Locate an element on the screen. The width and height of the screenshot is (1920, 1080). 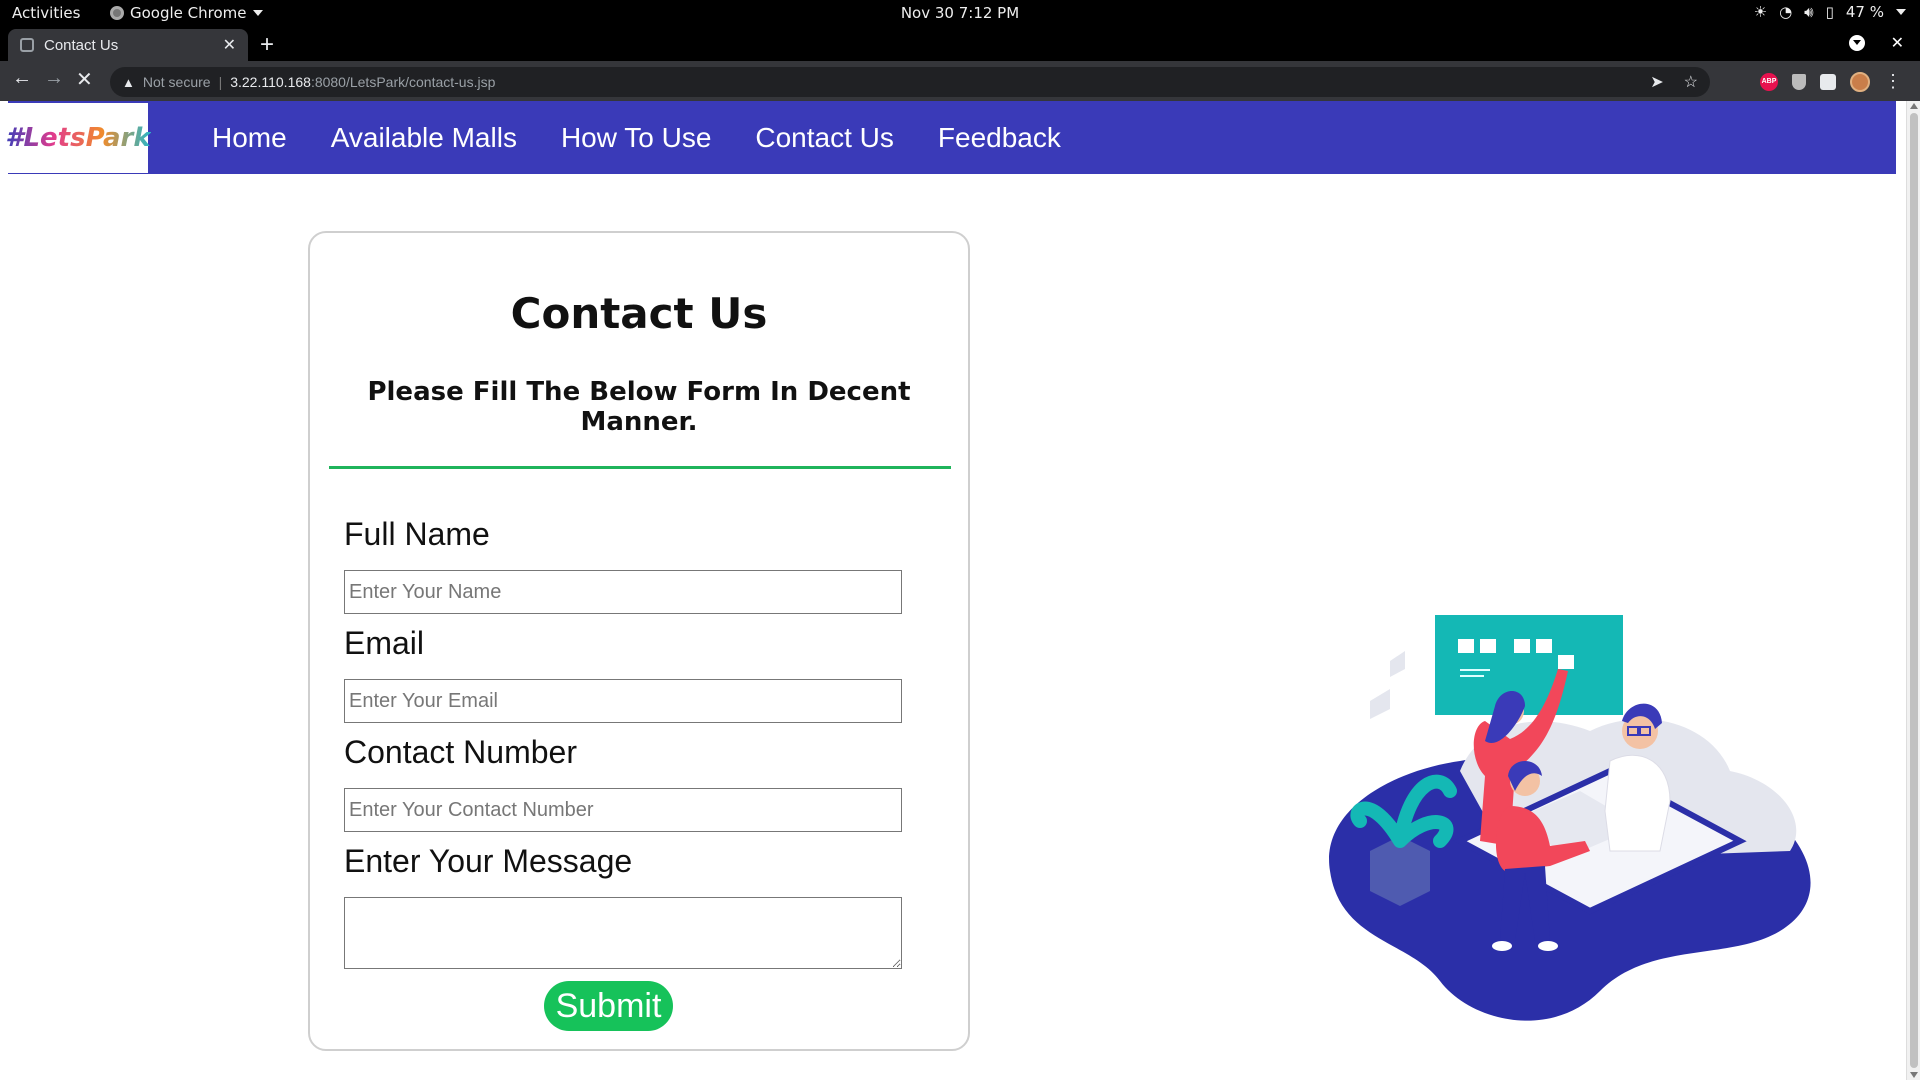
close-tab-icon: ✕ is located at coordinates (229, 45).